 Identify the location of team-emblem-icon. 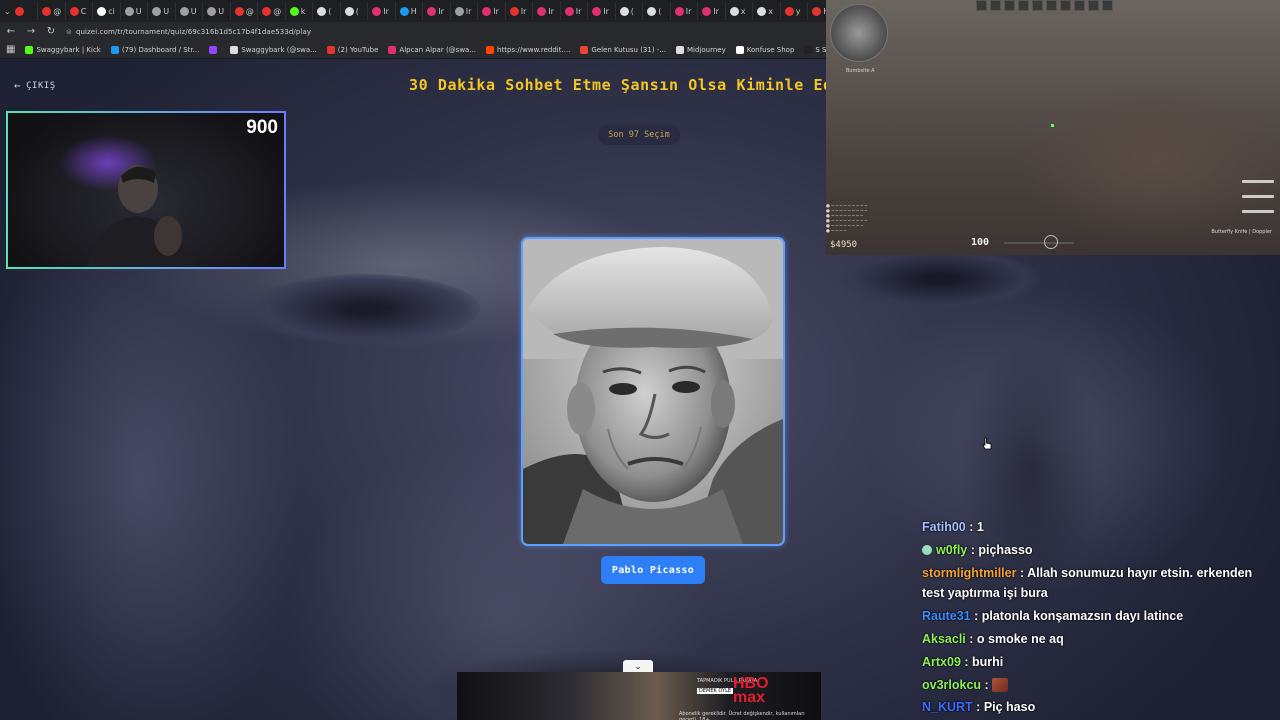
(1051, 242).